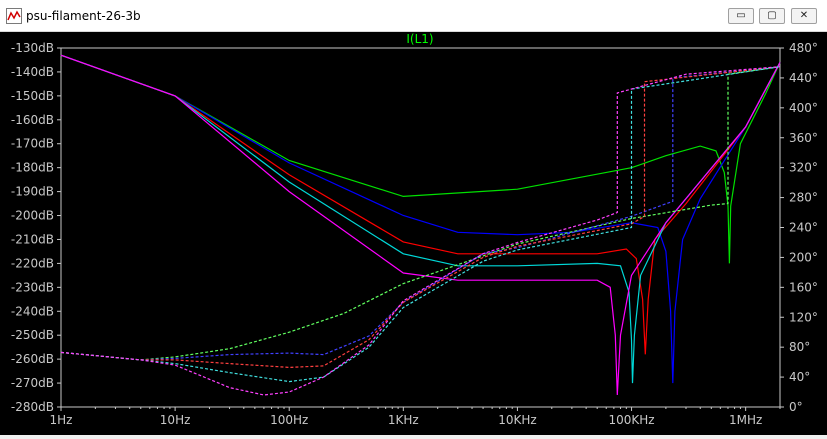 The image size is (827, 439). I want to click on y-right-tick-label: 80°, so click(799, 347).